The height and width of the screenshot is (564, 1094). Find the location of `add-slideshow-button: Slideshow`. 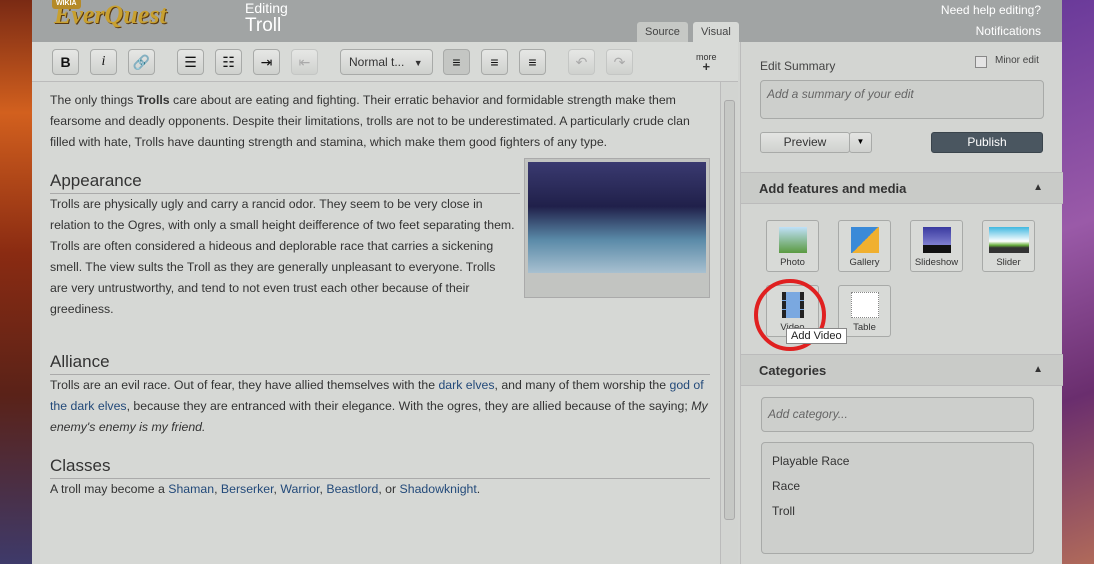

add-slideshow-button: Slideshow is located at coordinates (936, 246).